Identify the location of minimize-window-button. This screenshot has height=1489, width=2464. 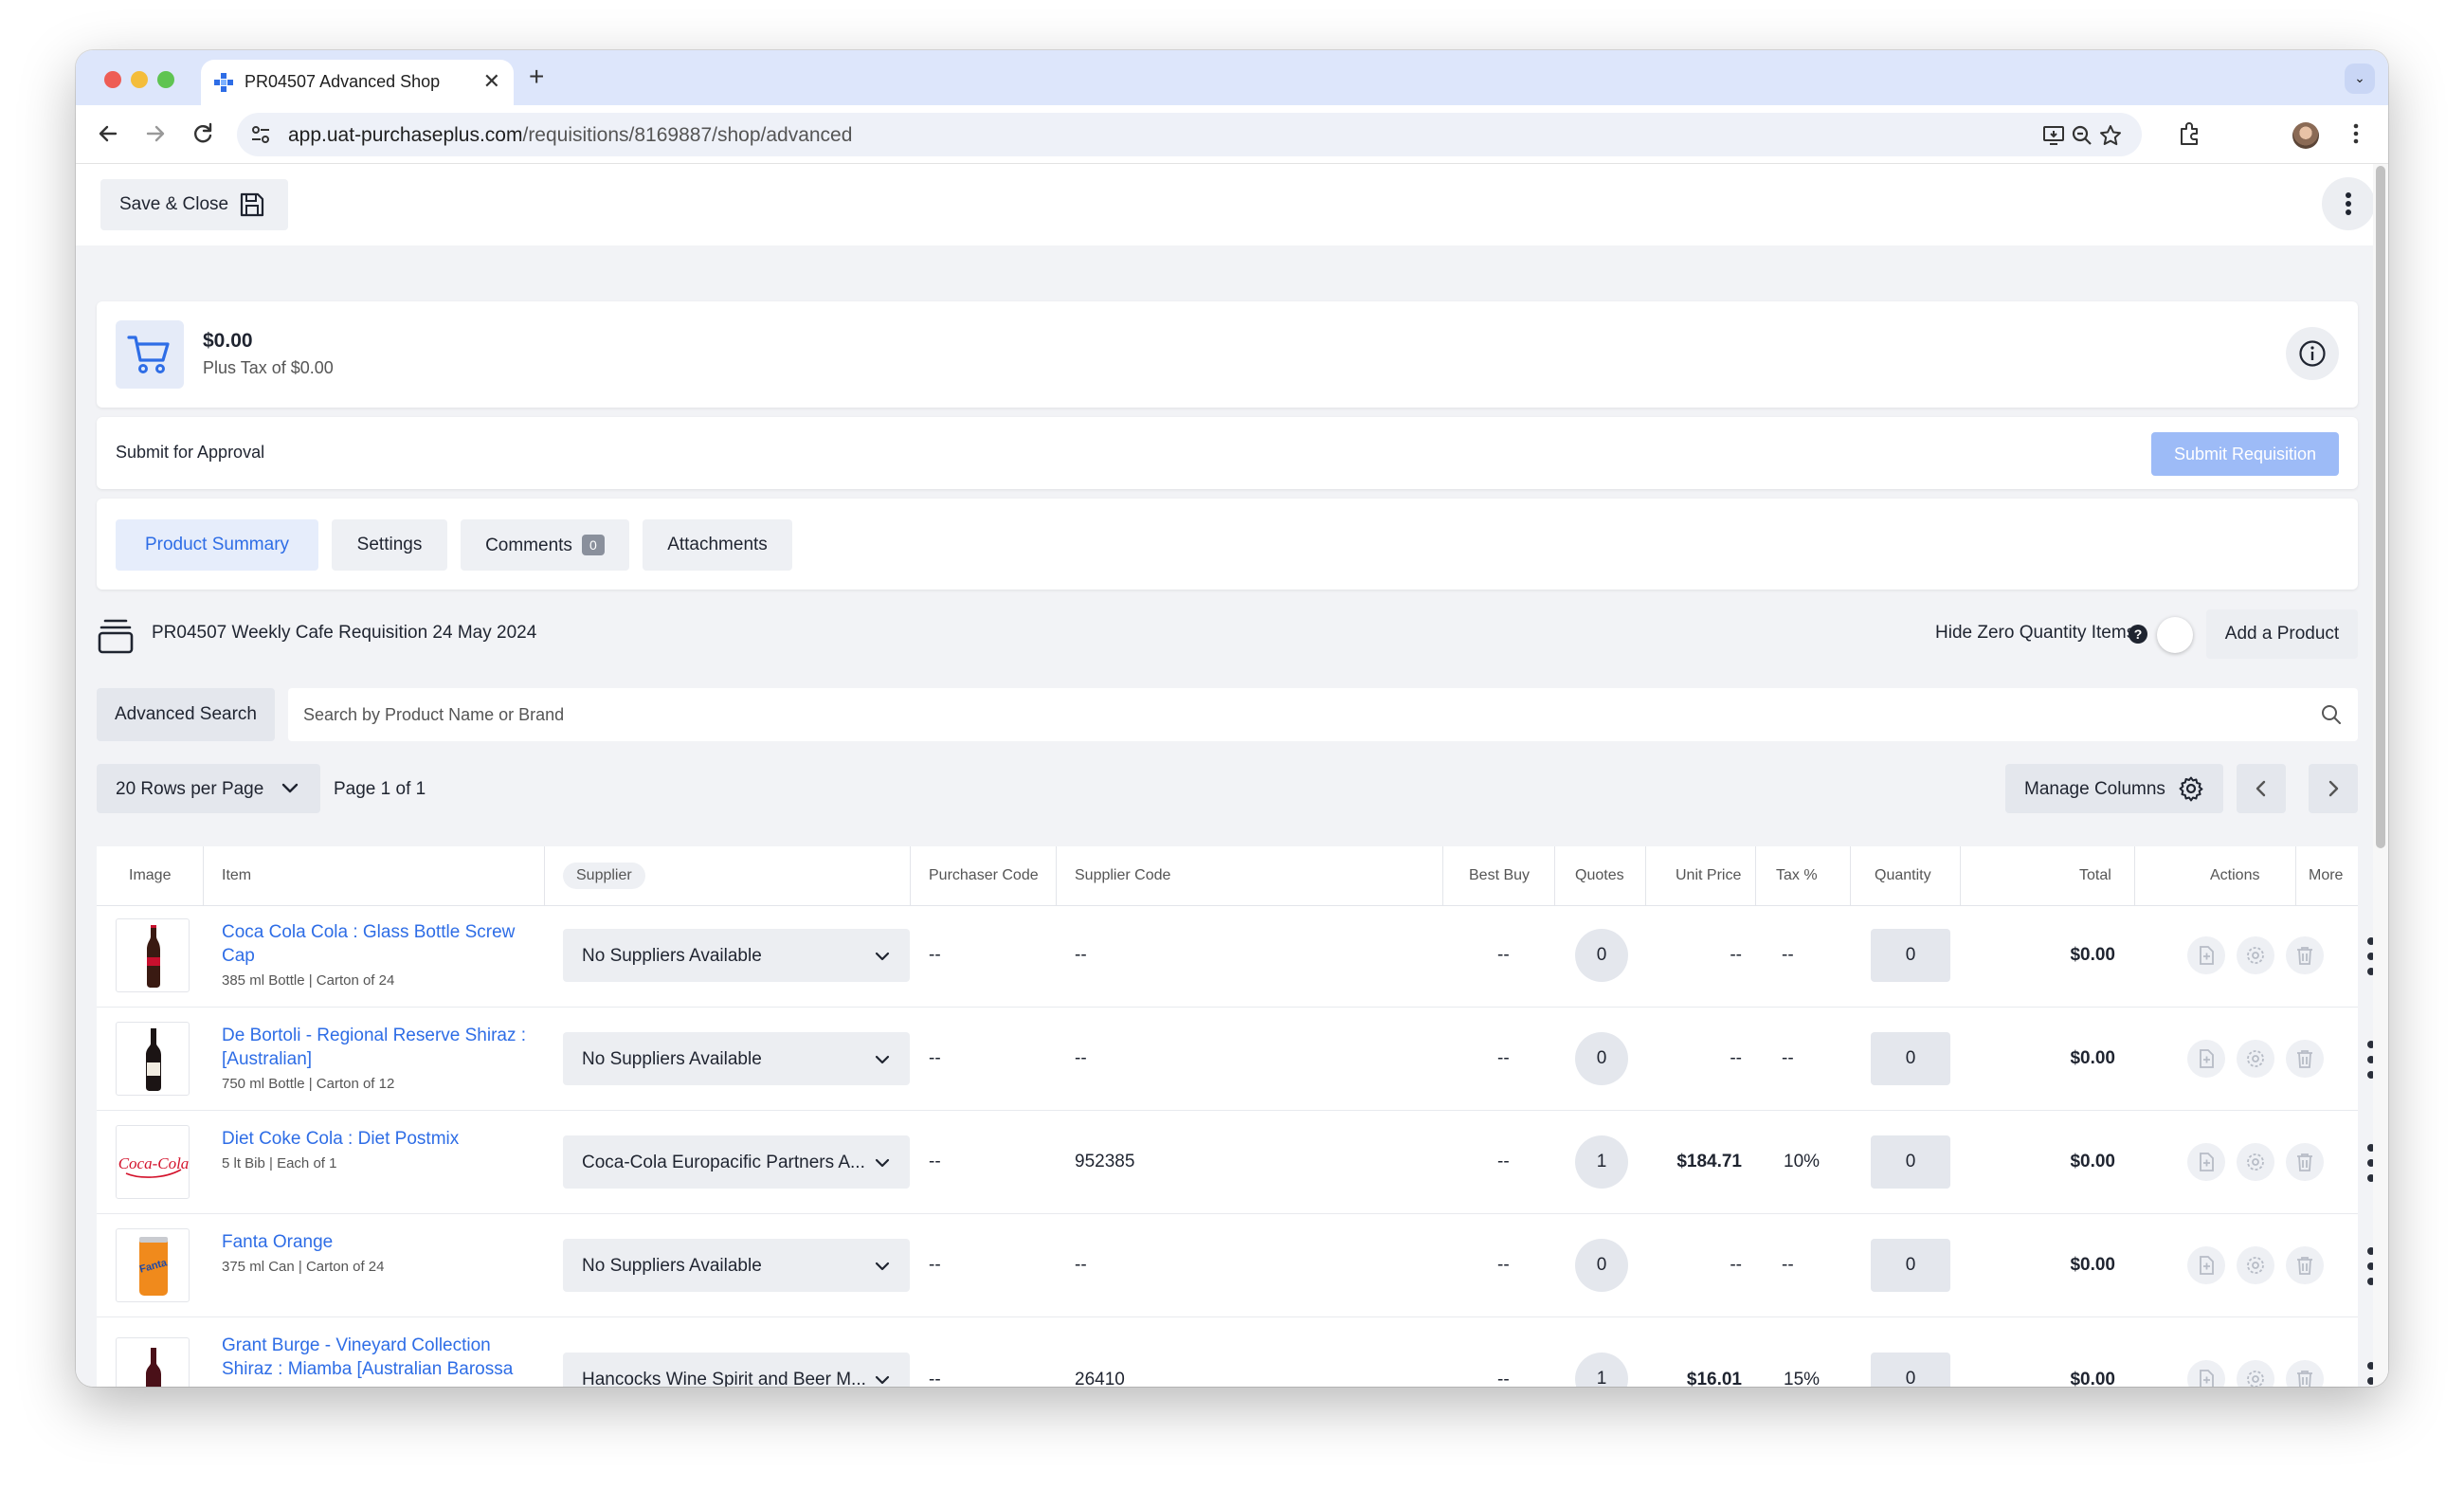
(139, 79).